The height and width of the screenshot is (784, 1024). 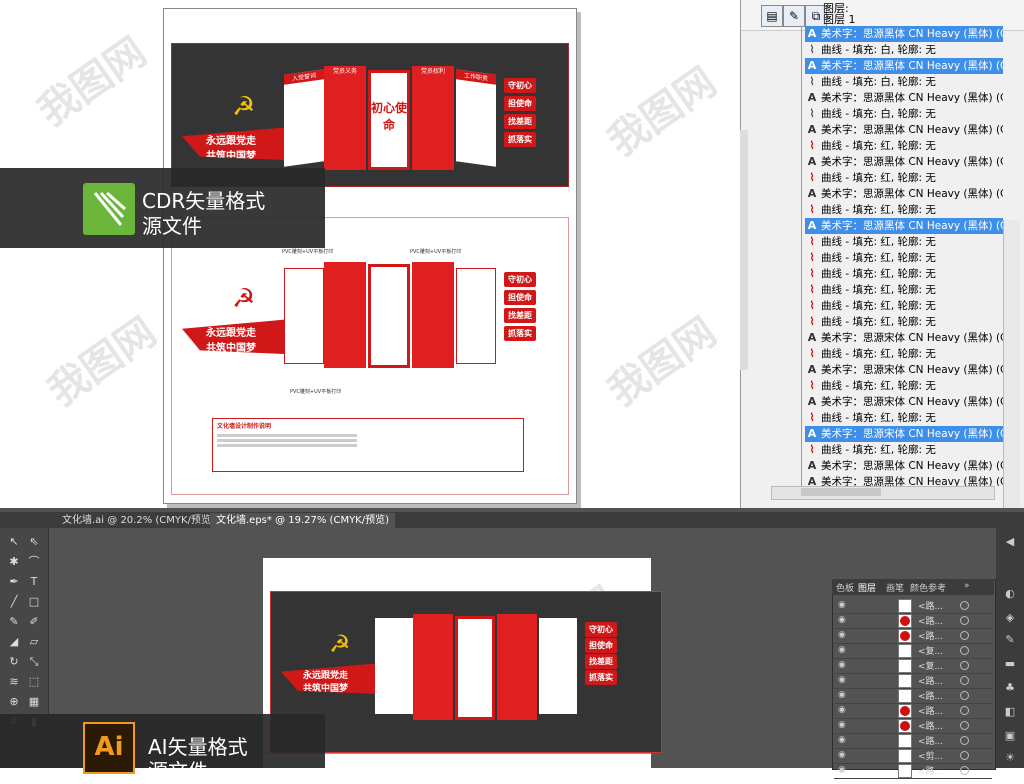 I want to click on gradient-icon: ▬, so click(x=1010, y=664).